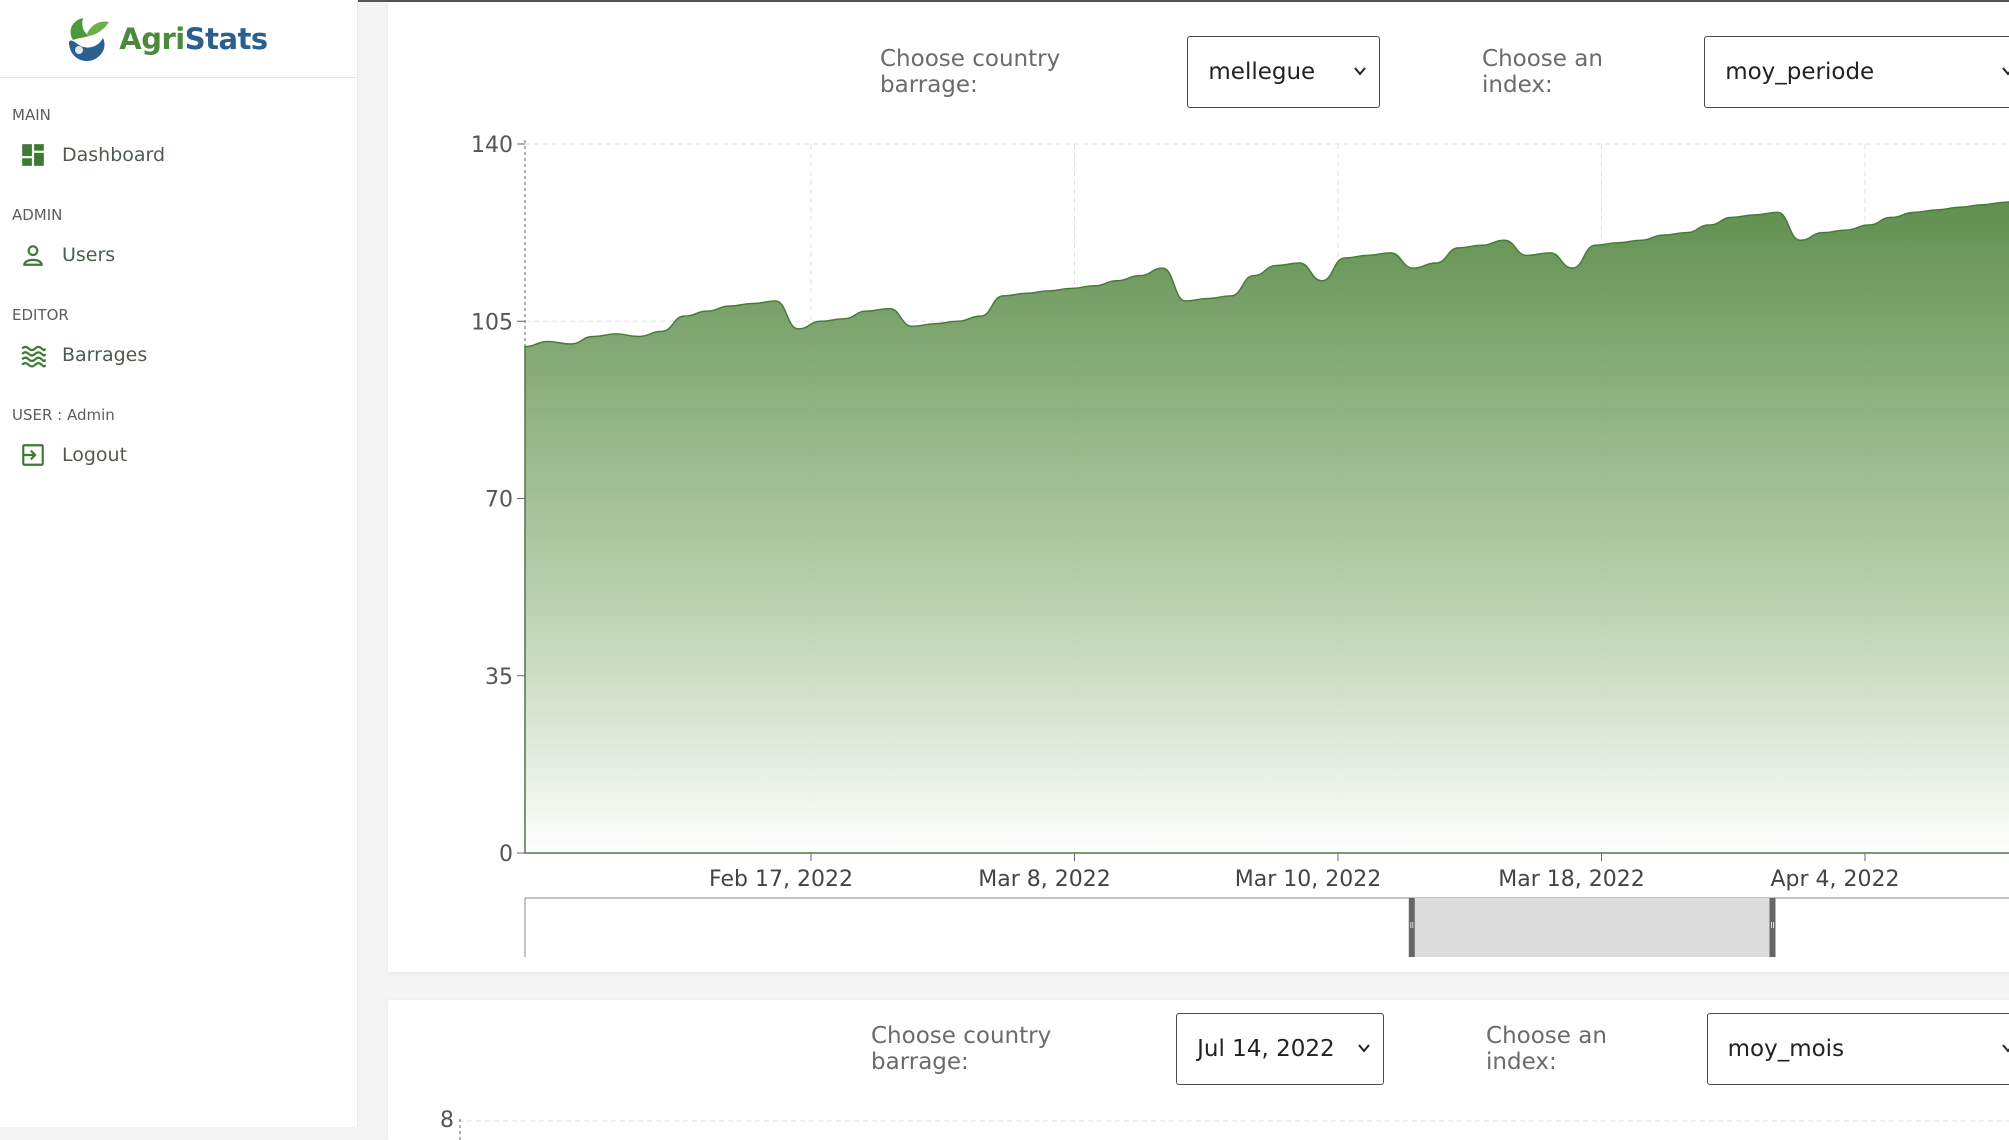 This screenshot has width=2009, height=1140. Describe the element at coordinates (1592, 927) in the screenshot. I see `navigator-selection` at that location.